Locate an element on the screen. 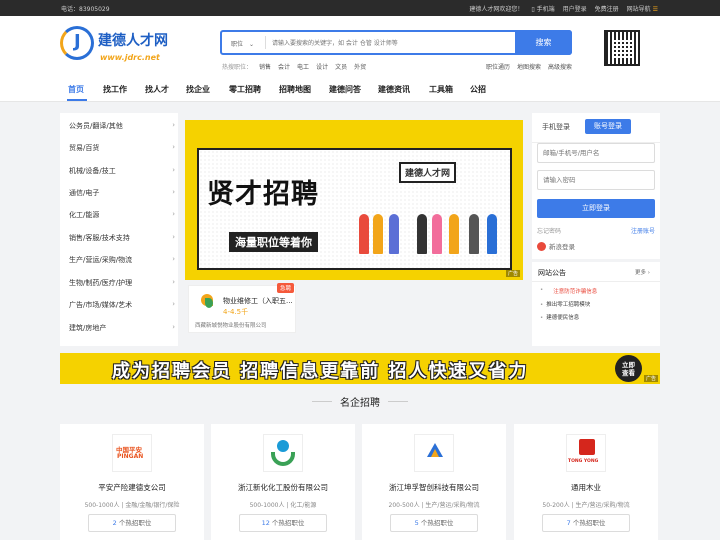  banner-panel: 贤才招聘 海量职位等着你 建德人才网 is located at coordinates (354, 209).